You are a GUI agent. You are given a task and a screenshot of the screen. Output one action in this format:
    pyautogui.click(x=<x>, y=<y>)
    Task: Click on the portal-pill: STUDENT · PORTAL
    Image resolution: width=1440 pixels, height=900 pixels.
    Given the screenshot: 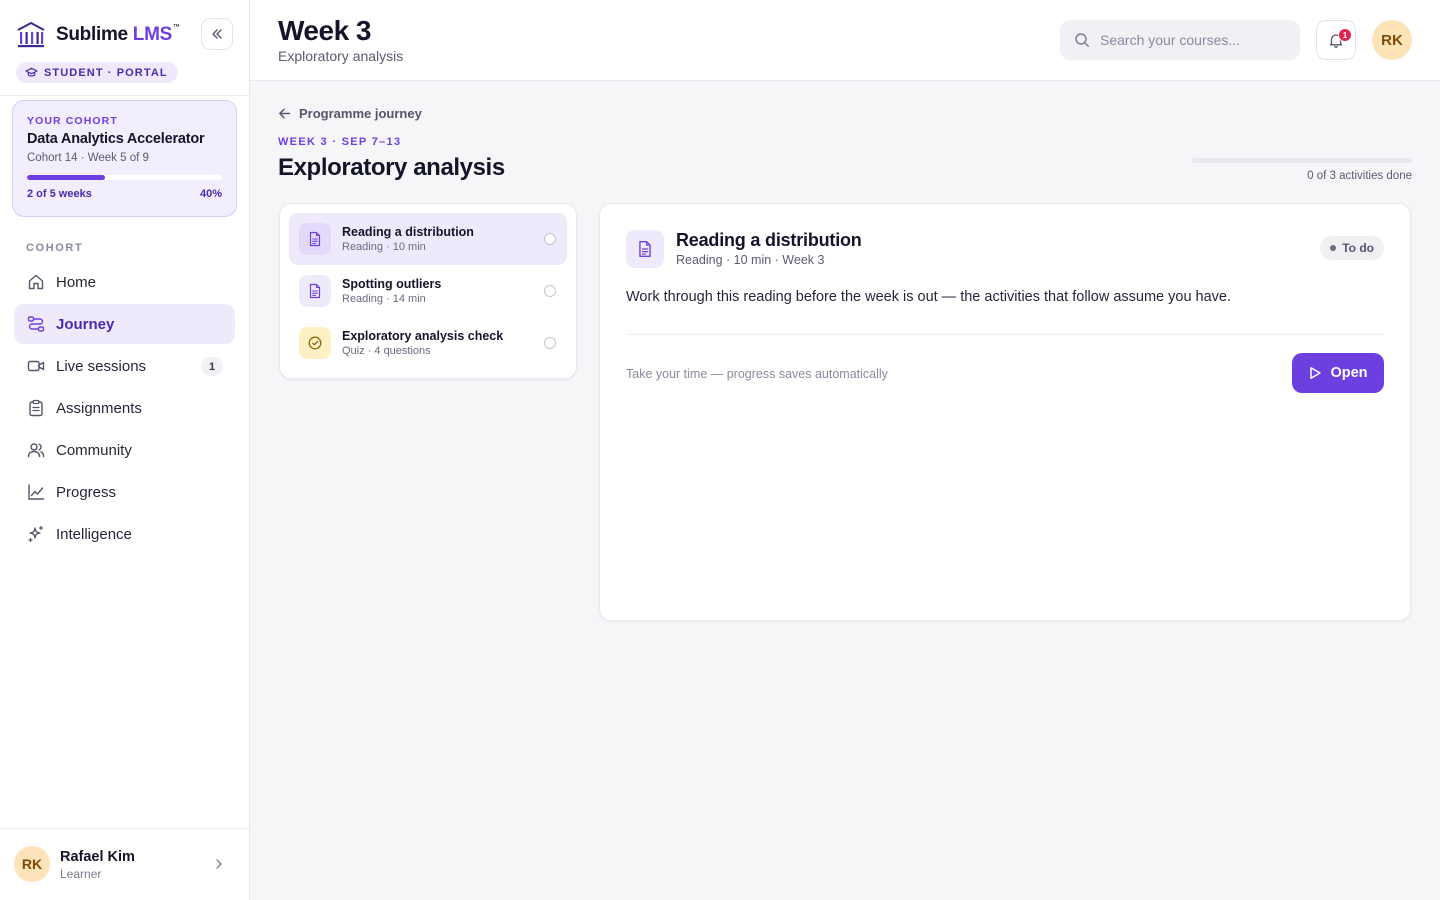 What is the action you would take?
    pyautogui.click(x=97, y=72)
    